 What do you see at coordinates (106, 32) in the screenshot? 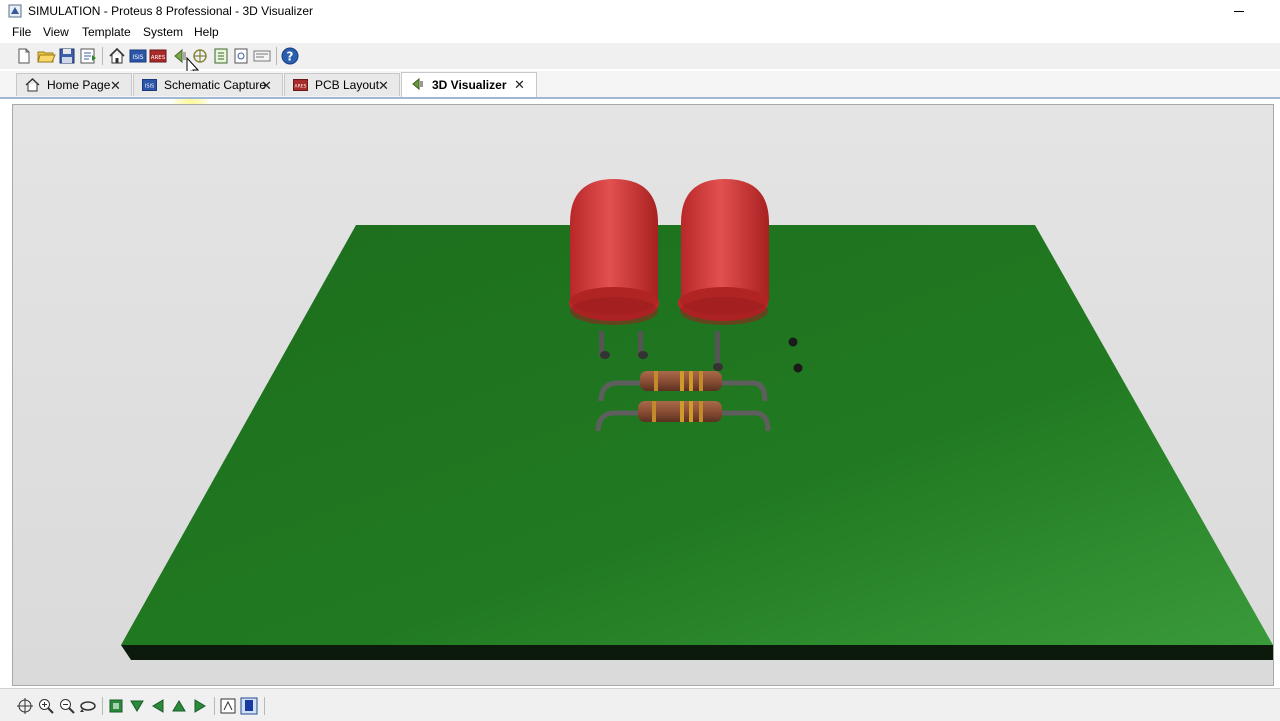
I see `menu-template: Template` at bounding box center [106, 32].